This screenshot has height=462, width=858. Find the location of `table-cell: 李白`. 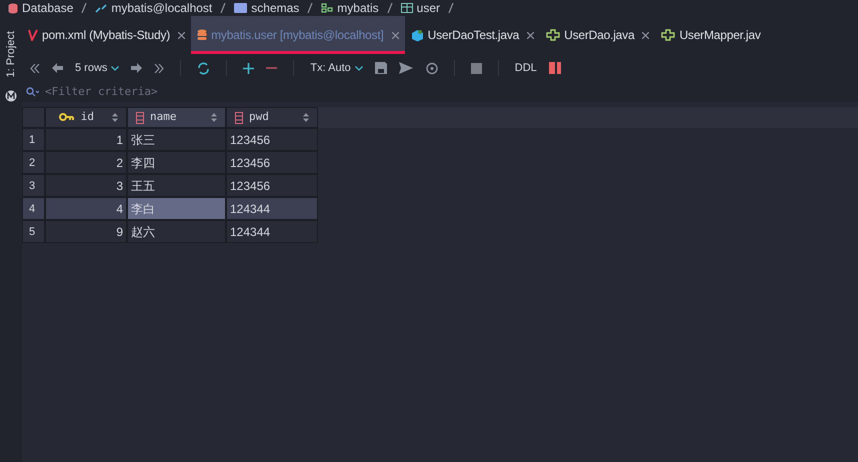

table-cell: 李白 is located at coordinates (176, 208).